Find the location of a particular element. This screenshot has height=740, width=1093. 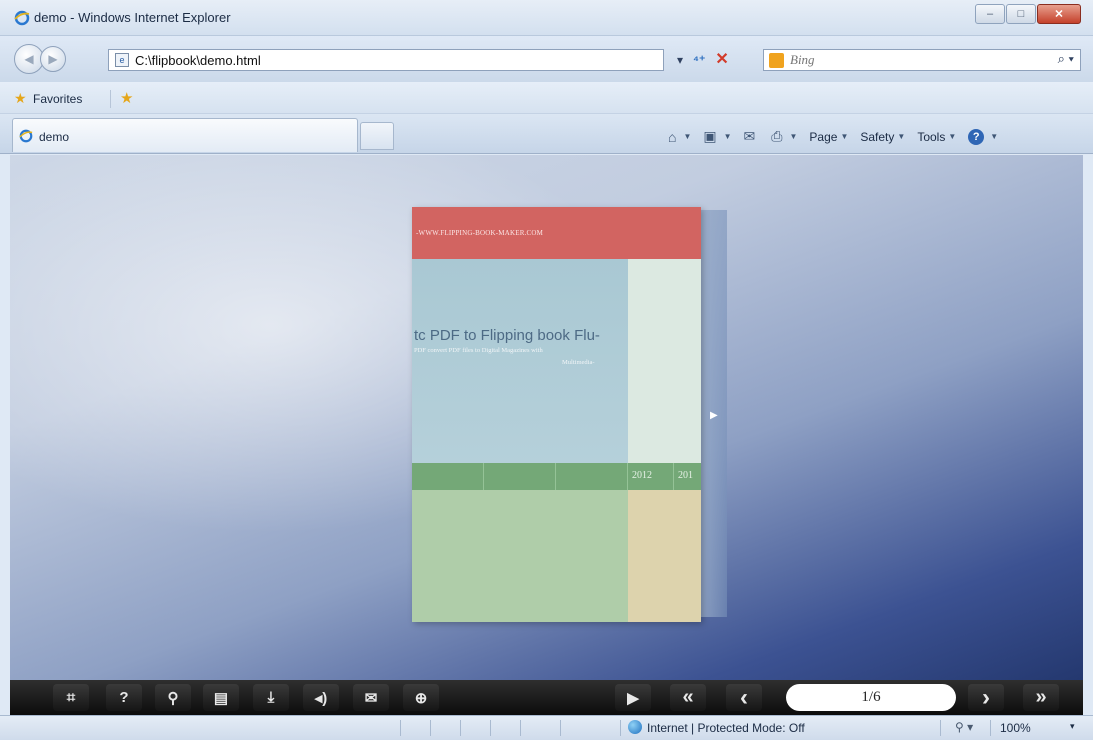

help-icon: ? is located at coordinates (124, 697).